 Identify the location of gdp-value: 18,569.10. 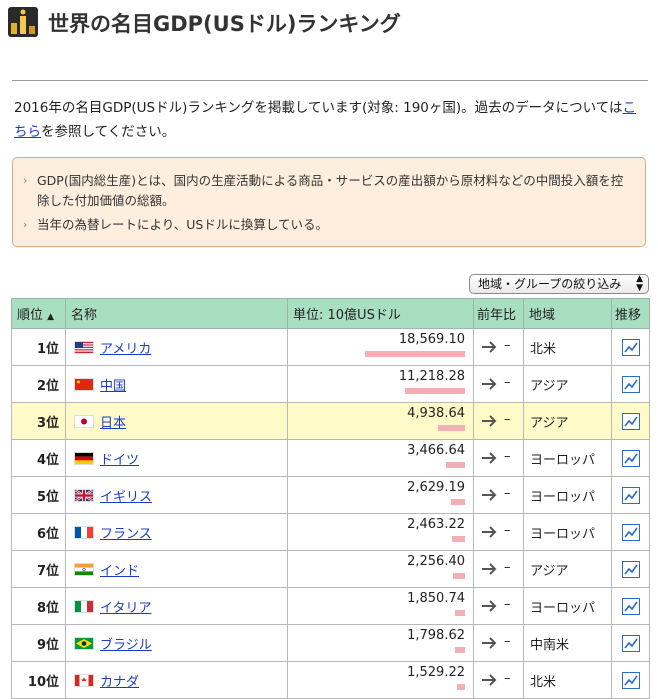
(431, 339).